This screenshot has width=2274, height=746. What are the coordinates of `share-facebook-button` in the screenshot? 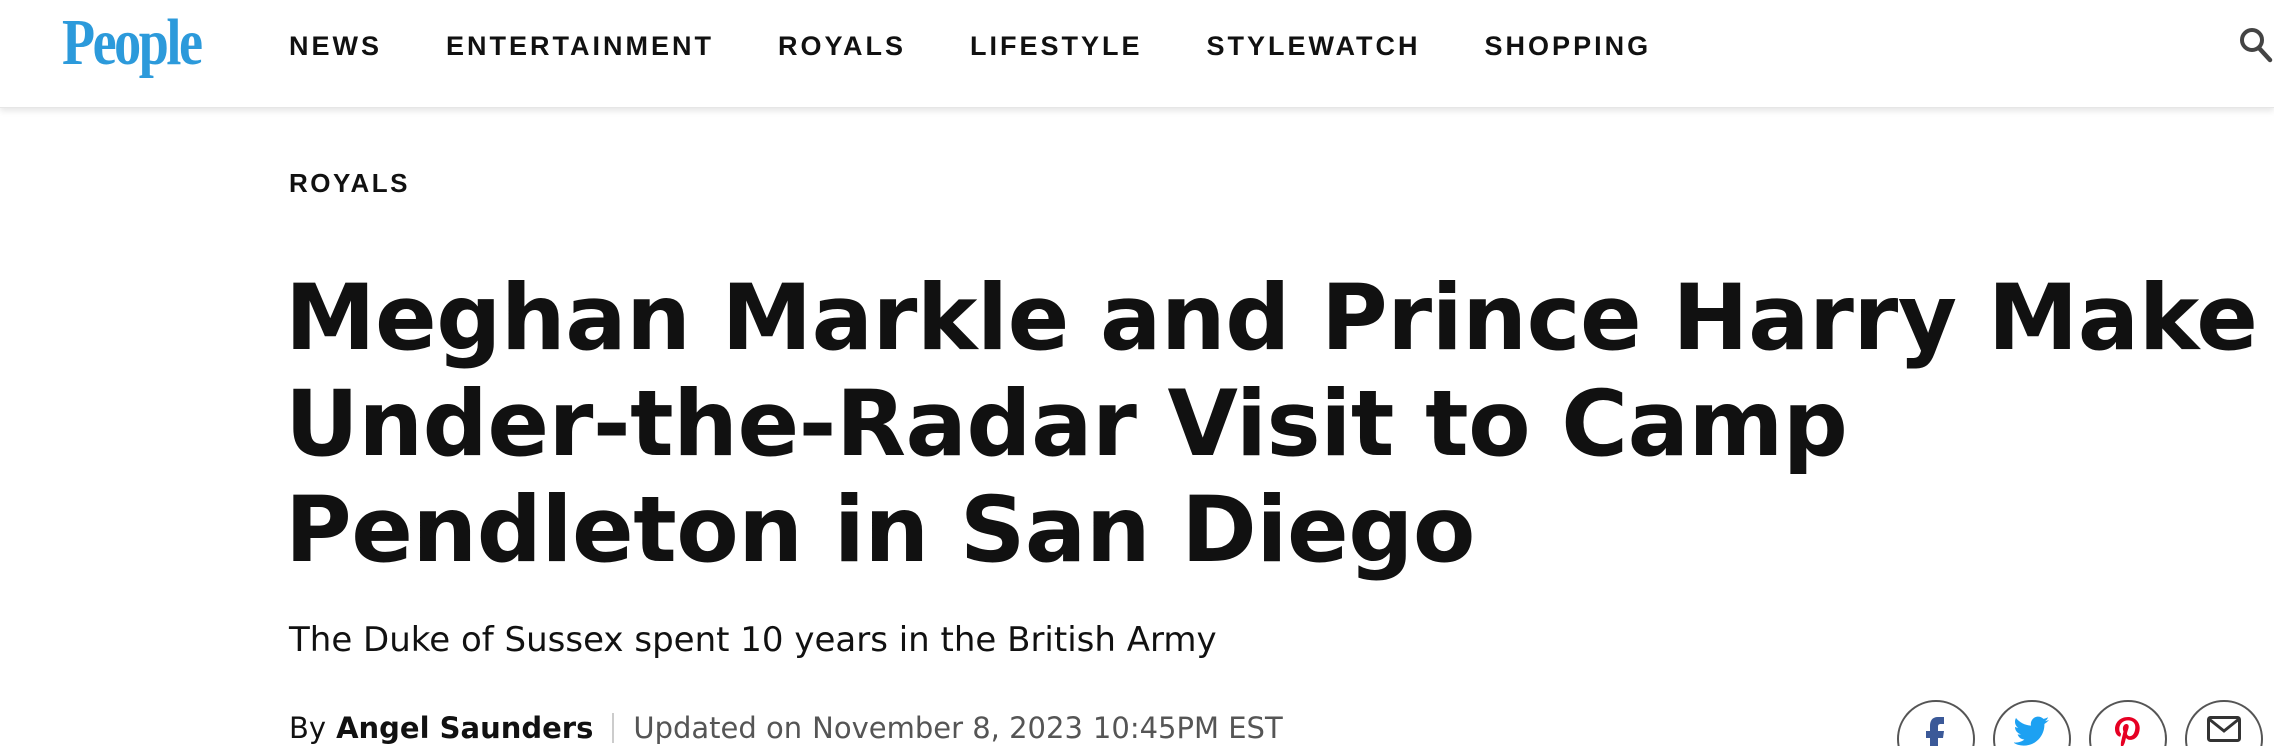 It's located at (1936, 723).